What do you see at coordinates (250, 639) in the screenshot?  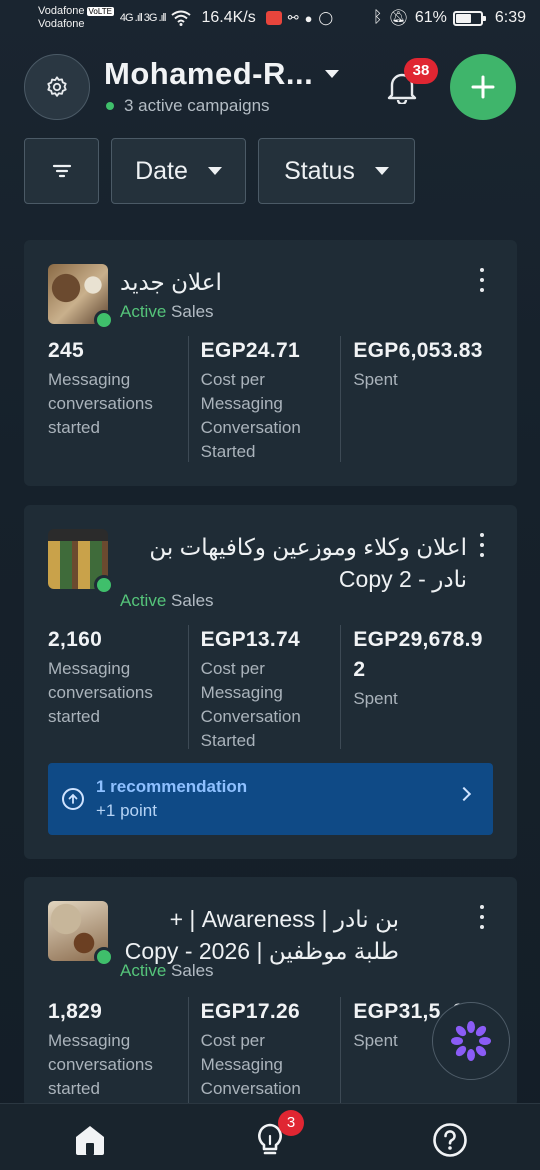 I see `metric-value: EGP13.74` at bounding box center [250, 639].